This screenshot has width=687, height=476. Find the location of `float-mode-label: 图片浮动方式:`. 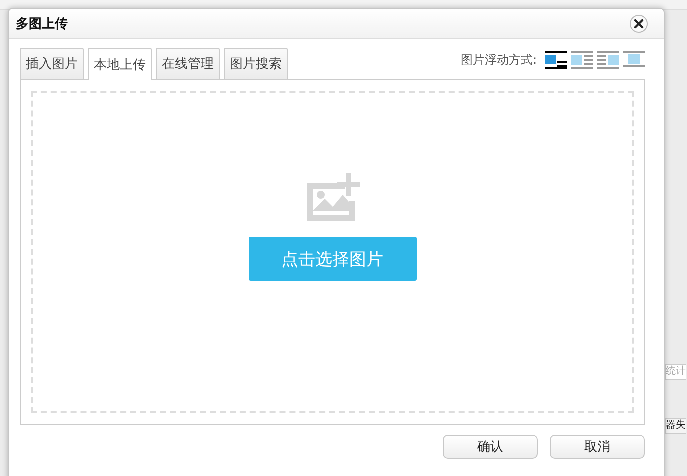

float-mode-label: 图片浮动方式: is located at coordinates (498, 60).